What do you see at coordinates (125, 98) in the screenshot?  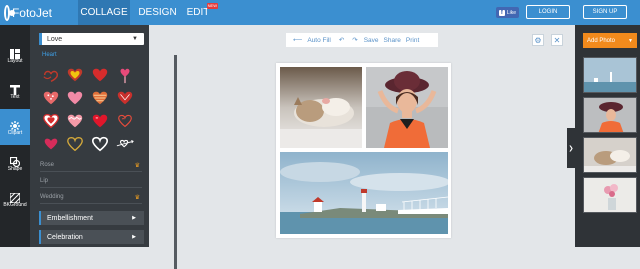 I see `clipart-heart-patterned` at bounding box center [125, 98].